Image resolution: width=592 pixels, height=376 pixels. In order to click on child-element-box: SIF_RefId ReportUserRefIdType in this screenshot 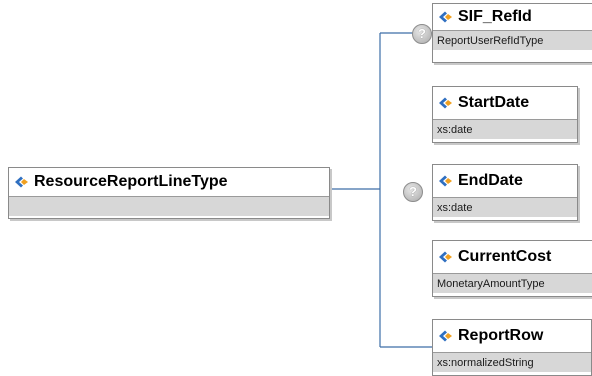, I will do `click(512, 33)`.